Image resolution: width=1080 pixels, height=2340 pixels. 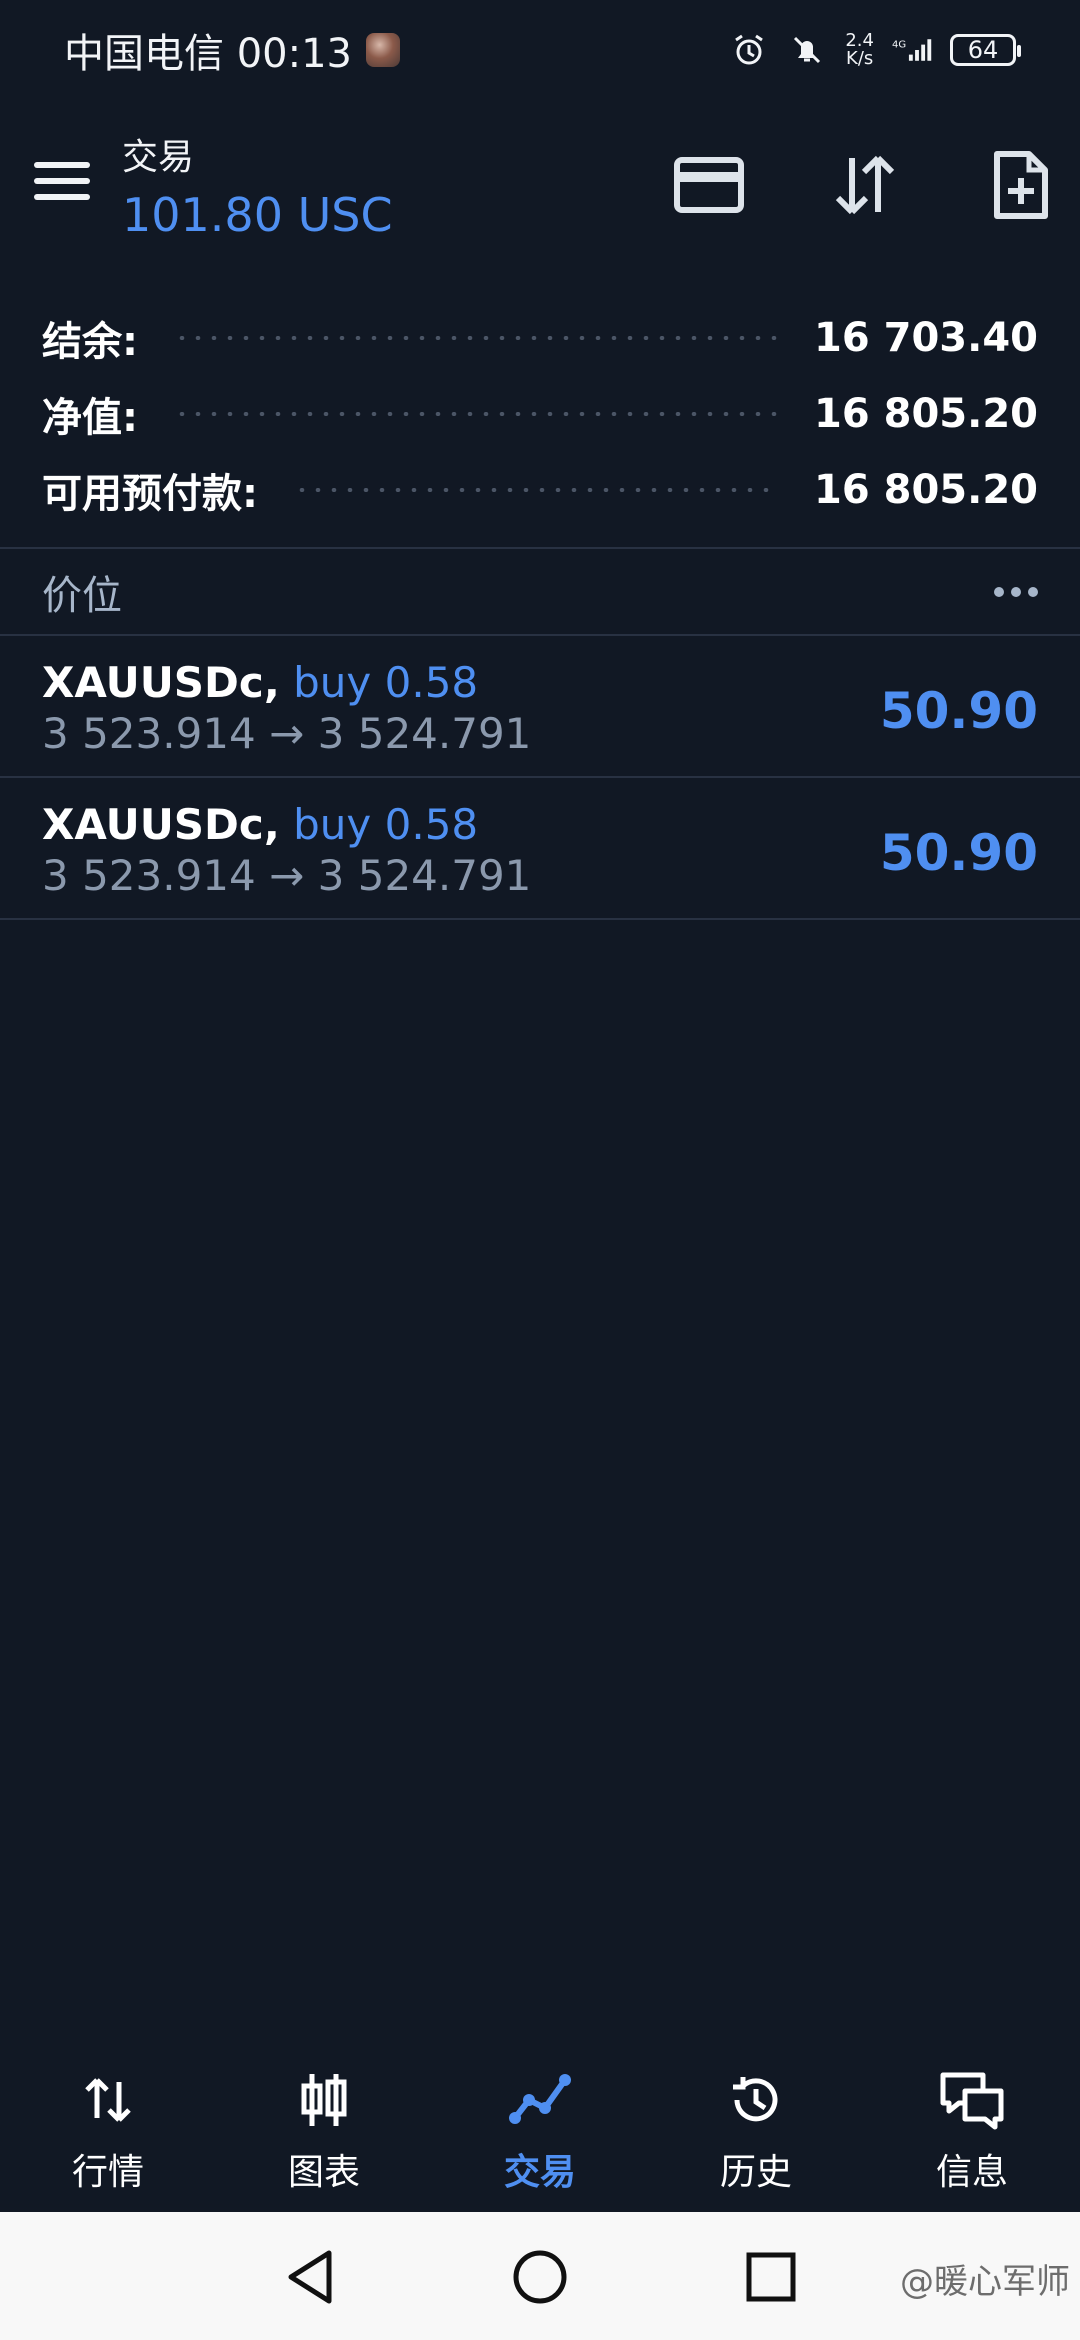 What do you see at coordinates (755, 2172) in the screenshot?
I see `nav-label: 历史` at bounding box center [755, 2172].